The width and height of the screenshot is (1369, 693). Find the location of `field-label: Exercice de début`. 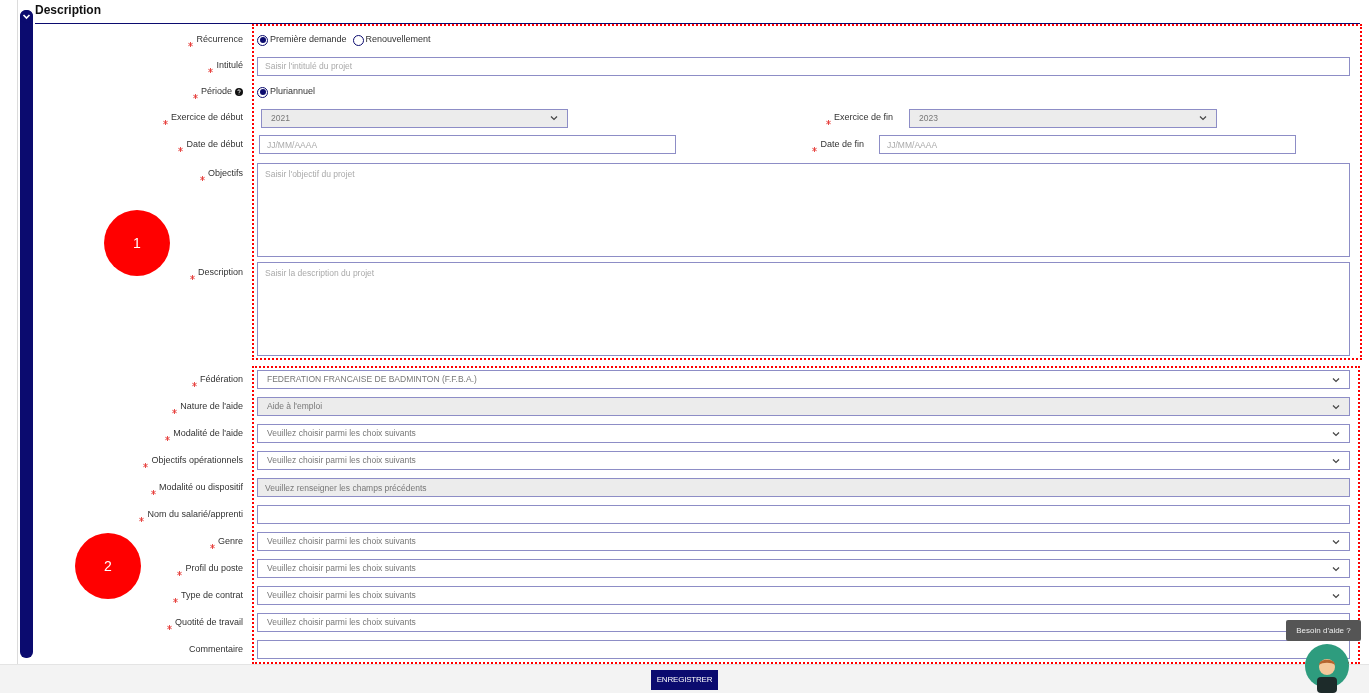

field-label: Exercice de début is located at coordinates (206, 118).